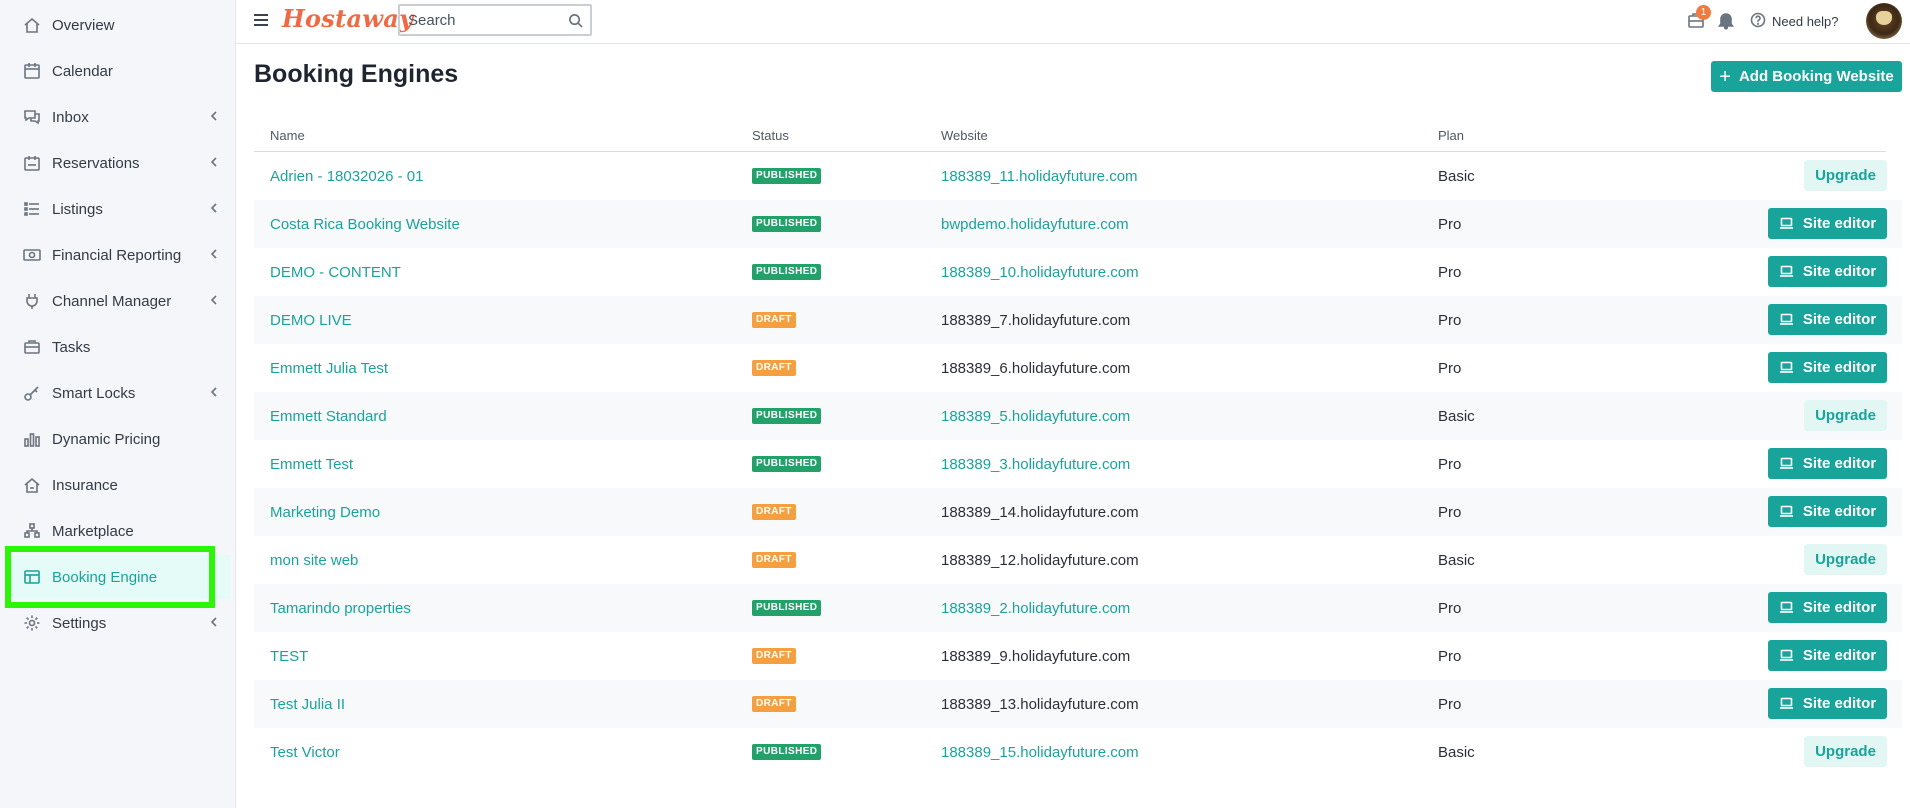 The height and width of the screenshot is (808, 1910). I want to click on plug-icon, so click(32, 301).